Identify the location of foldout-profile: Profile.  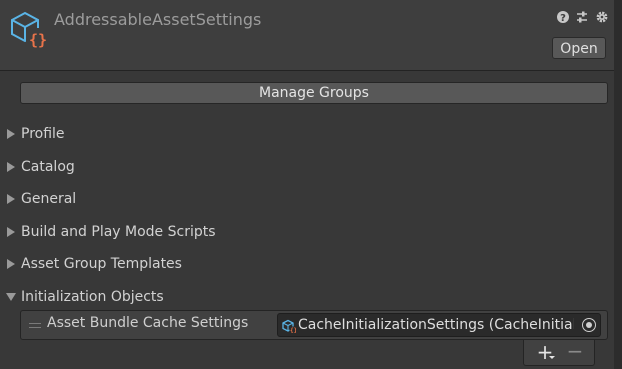
(306, 134).